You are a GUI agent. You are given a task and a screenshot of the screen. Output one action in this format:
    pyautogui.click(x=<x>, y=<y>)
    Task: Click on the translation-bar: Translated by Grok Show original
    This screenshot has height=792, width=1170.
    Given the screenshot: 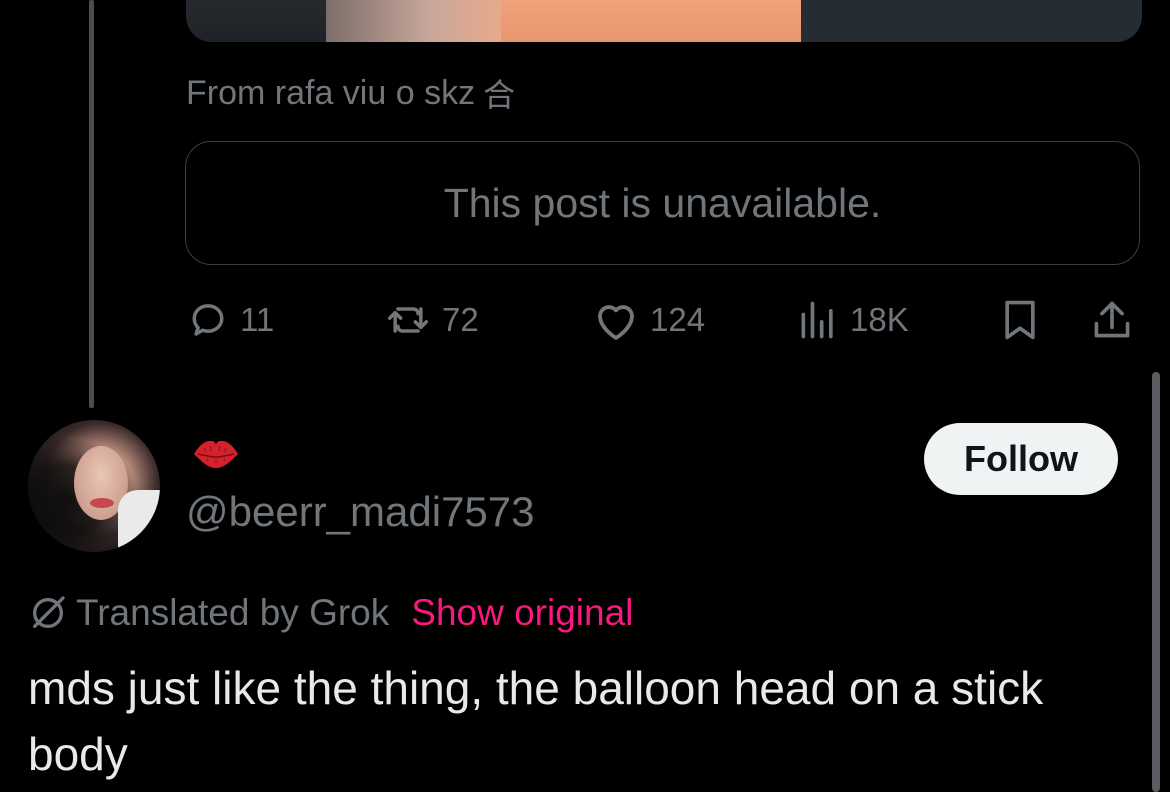 What is the action you would take?
    pyautogui.click(x=330, y=613)
    